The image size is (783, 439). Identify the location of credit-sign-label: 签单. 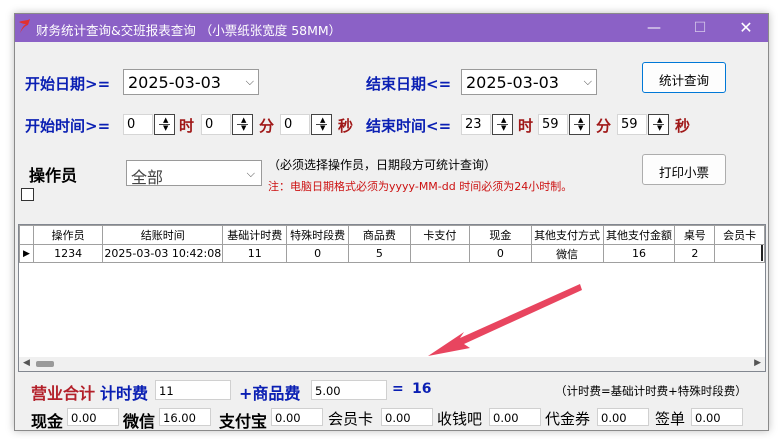
(670, 419).